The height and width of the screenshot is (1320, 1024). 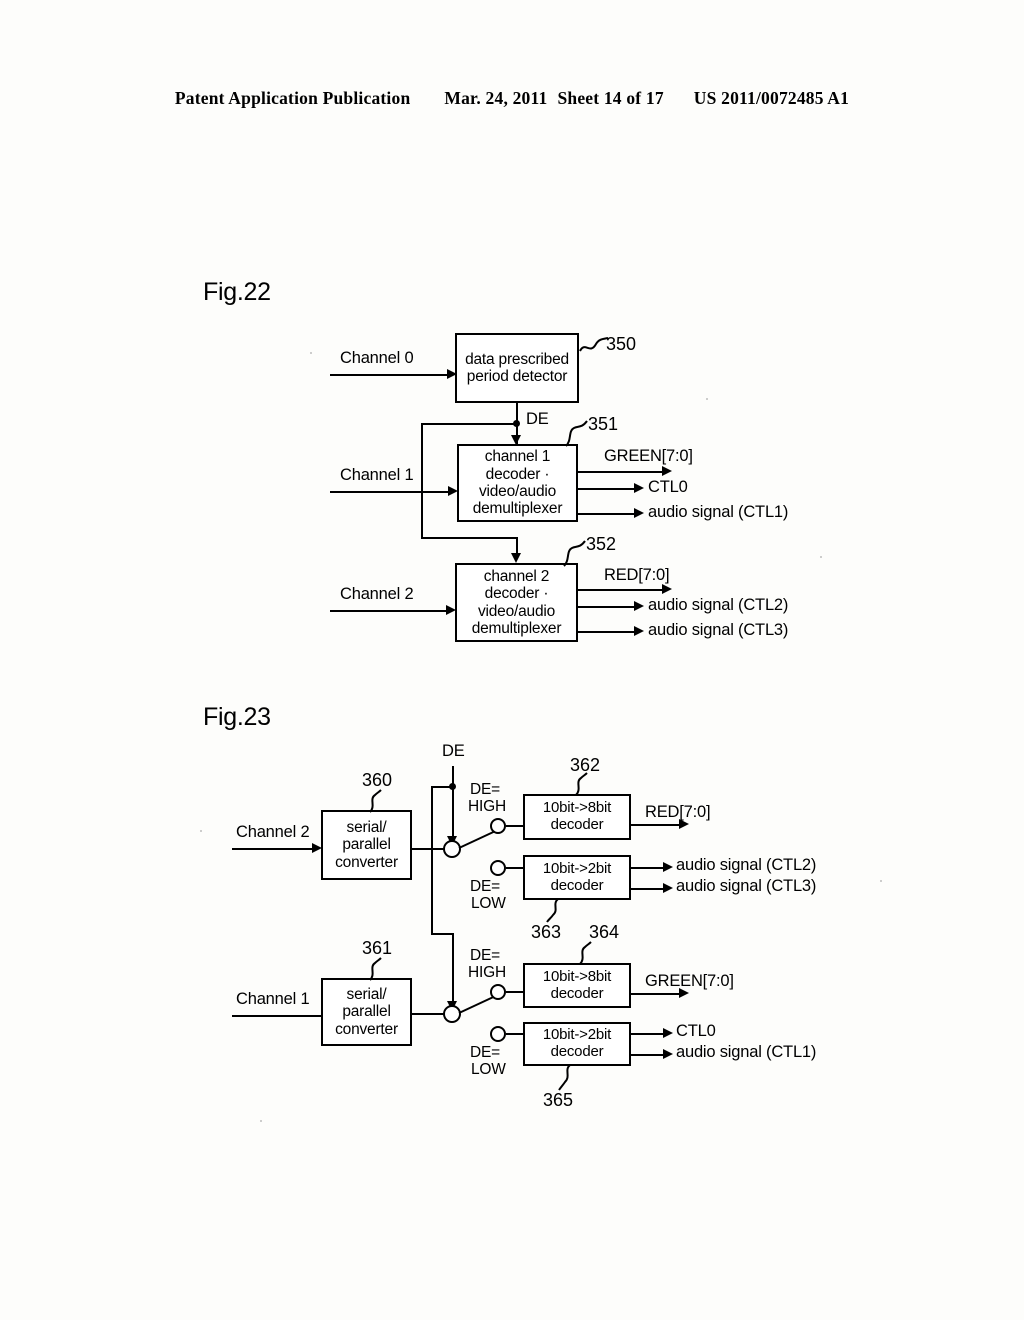 I want to click on fig23-decoder-10bit-2bit-ctl01: 10bit->2bit decoder, so click(x=577, y=1044).